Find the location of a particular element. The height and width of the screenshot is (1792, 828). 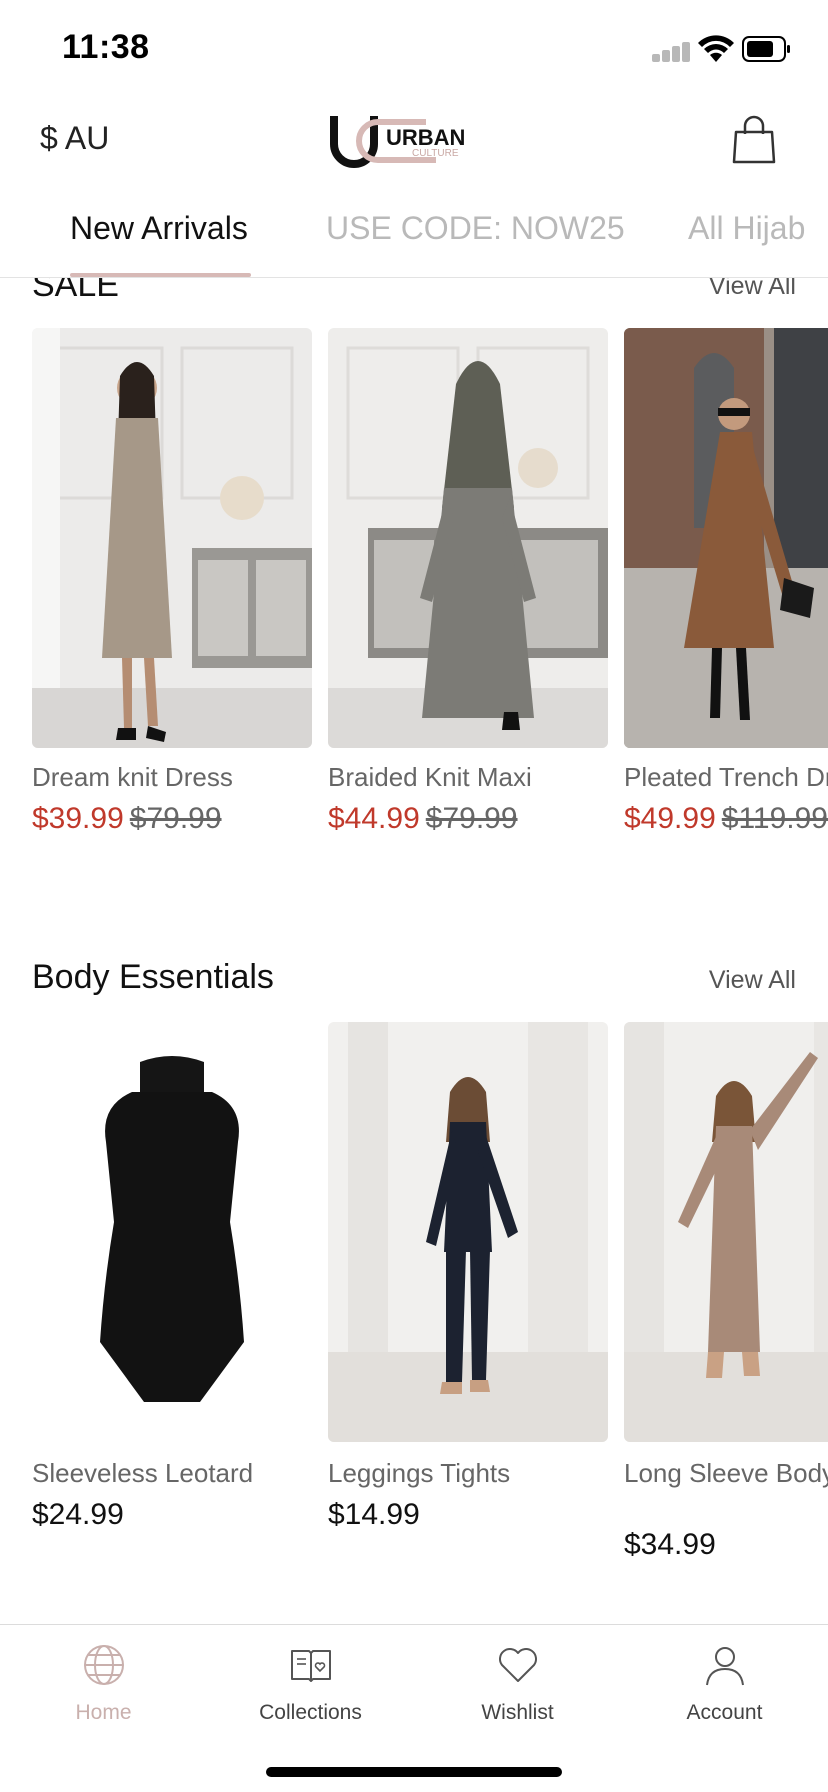

active-tab-indicator is located at coordinates (160, 275).